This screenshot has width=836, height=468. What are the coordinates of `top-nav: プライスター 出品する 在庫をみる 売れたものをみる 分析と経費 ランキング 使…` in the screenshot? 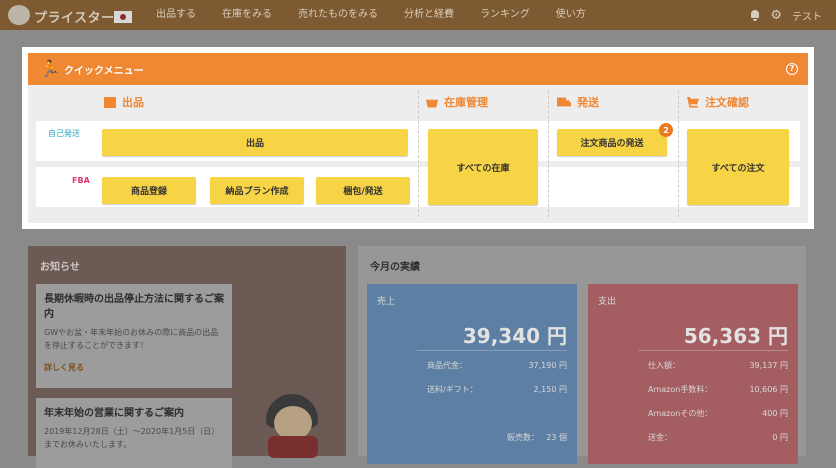 It's located at (418, 15).